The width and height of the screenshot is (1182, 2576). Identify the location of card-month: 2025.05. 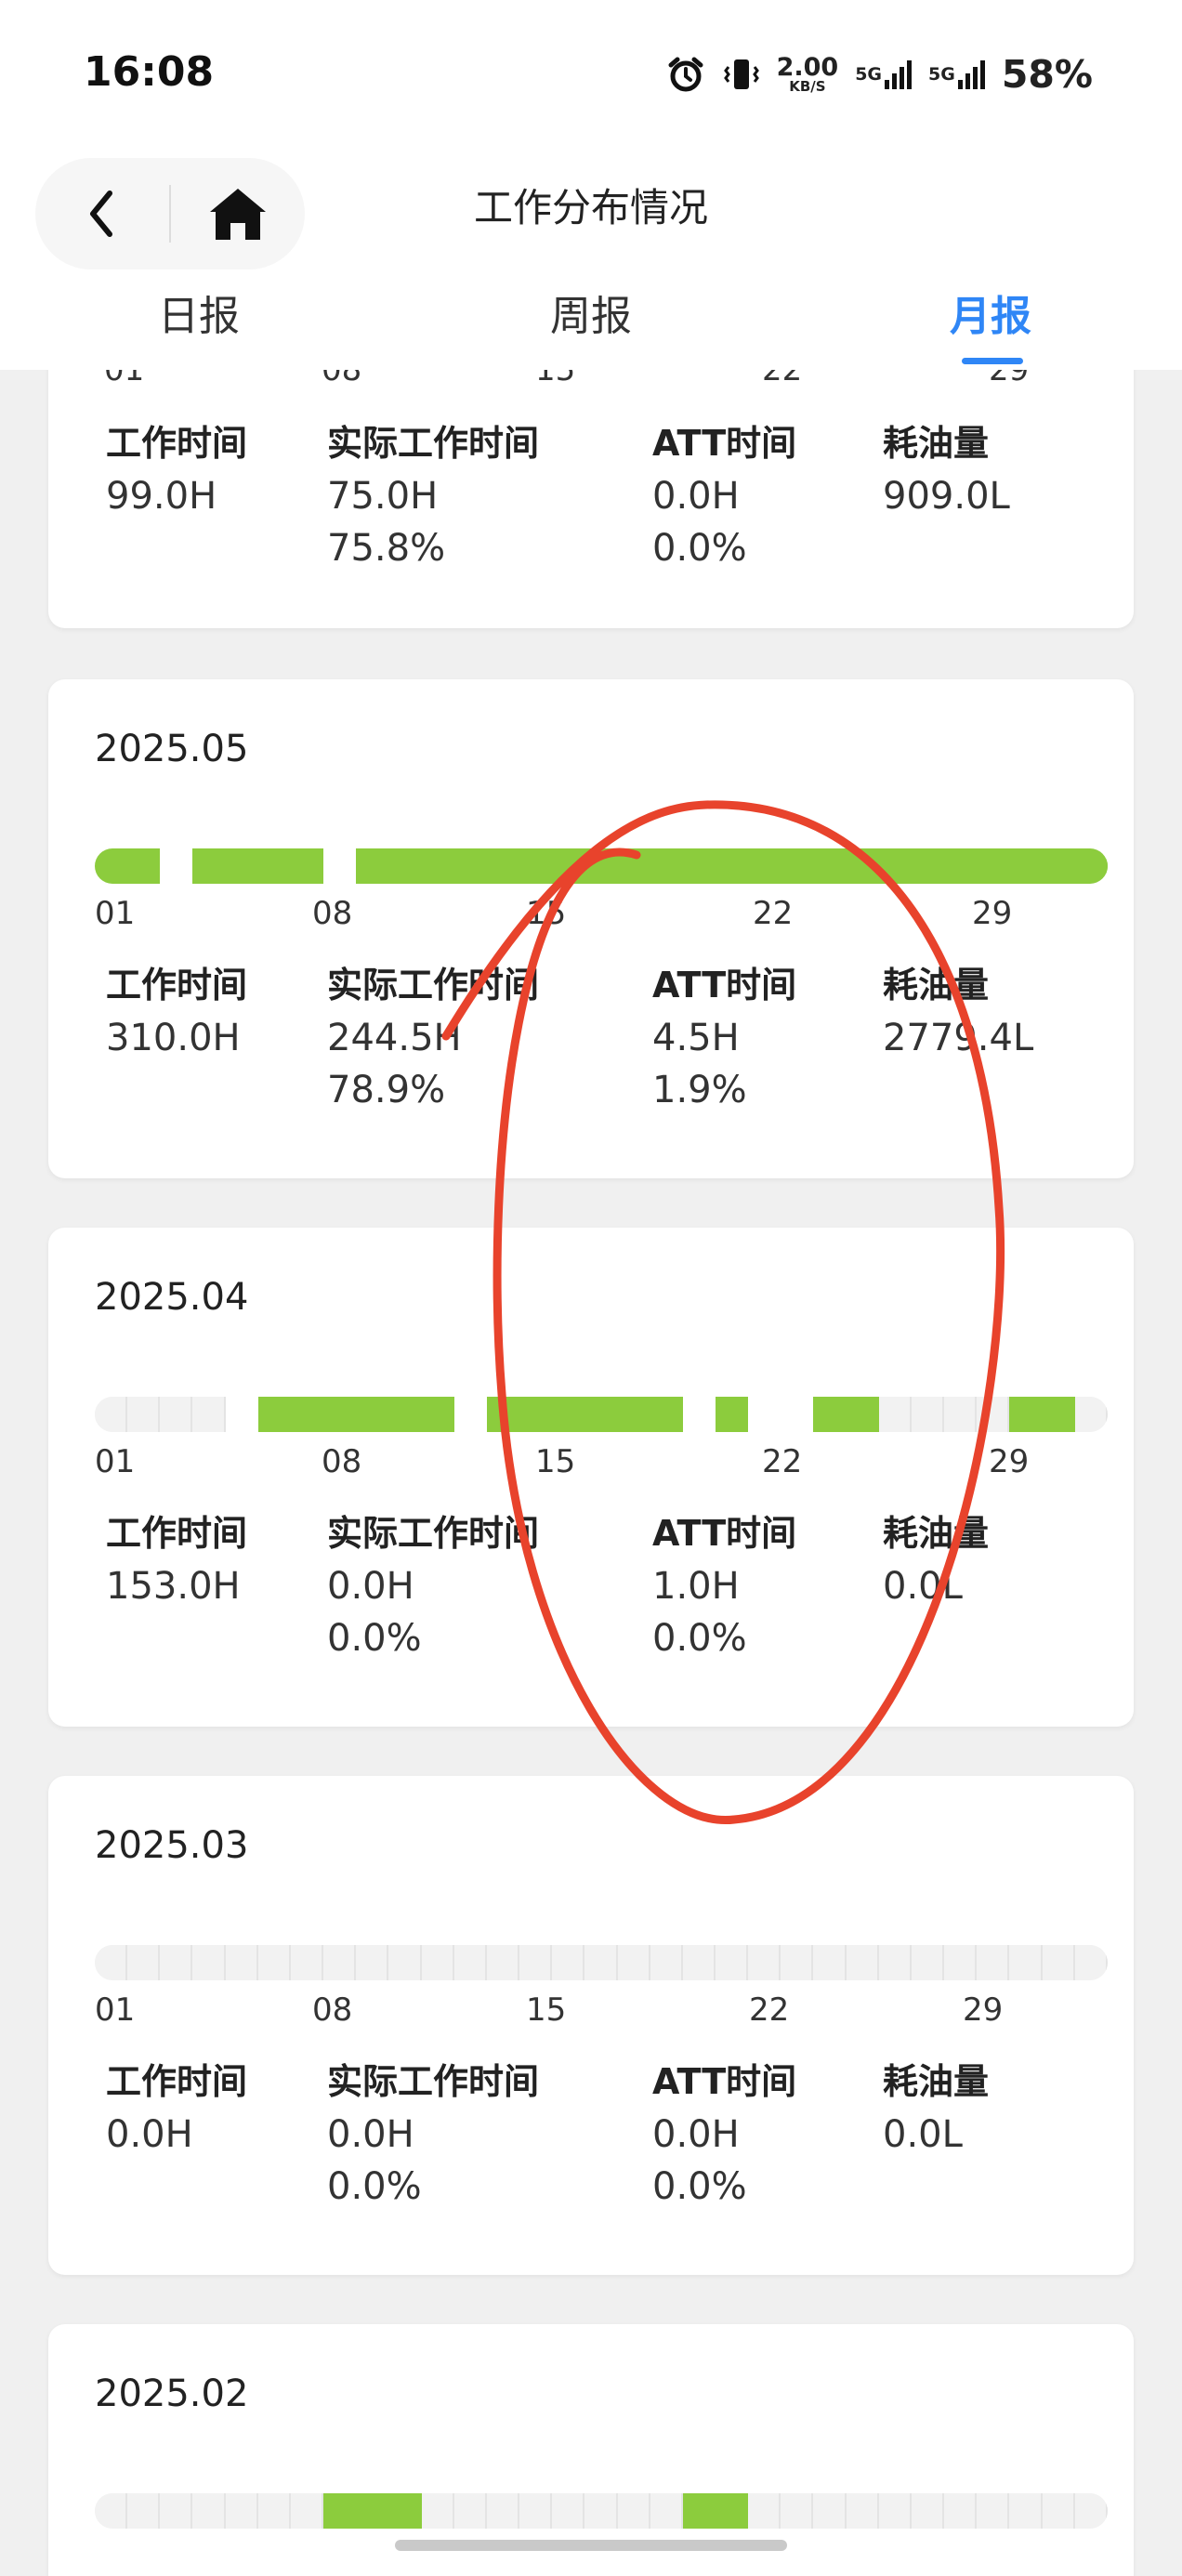
(172, 749).